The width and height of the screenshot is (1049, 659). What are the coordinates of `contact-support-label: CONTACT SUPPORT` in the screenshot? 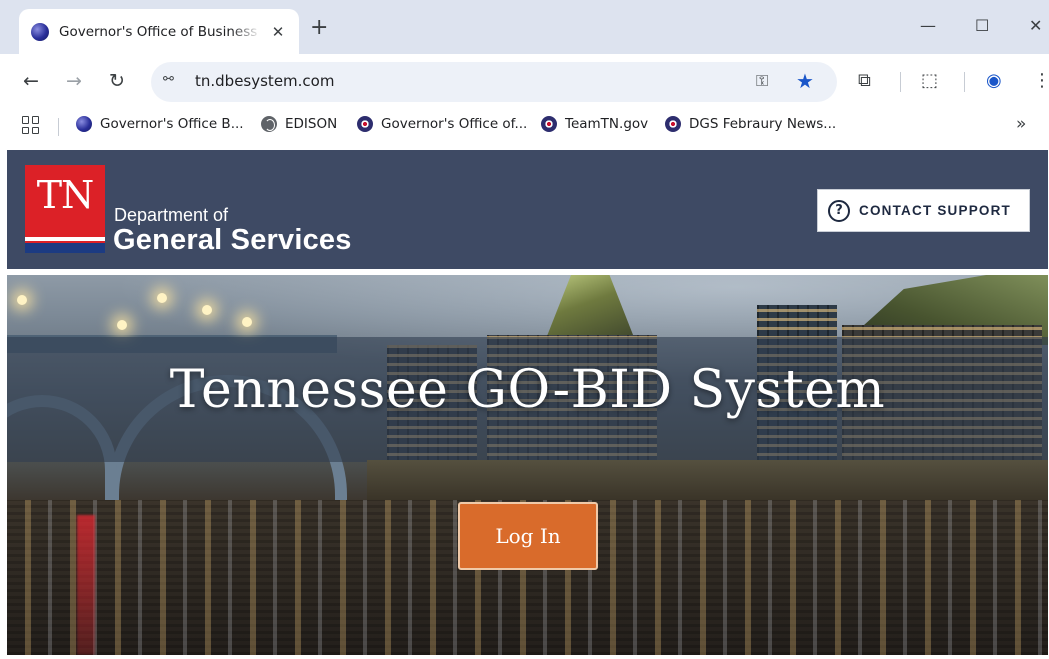 It's located at (935, 210).